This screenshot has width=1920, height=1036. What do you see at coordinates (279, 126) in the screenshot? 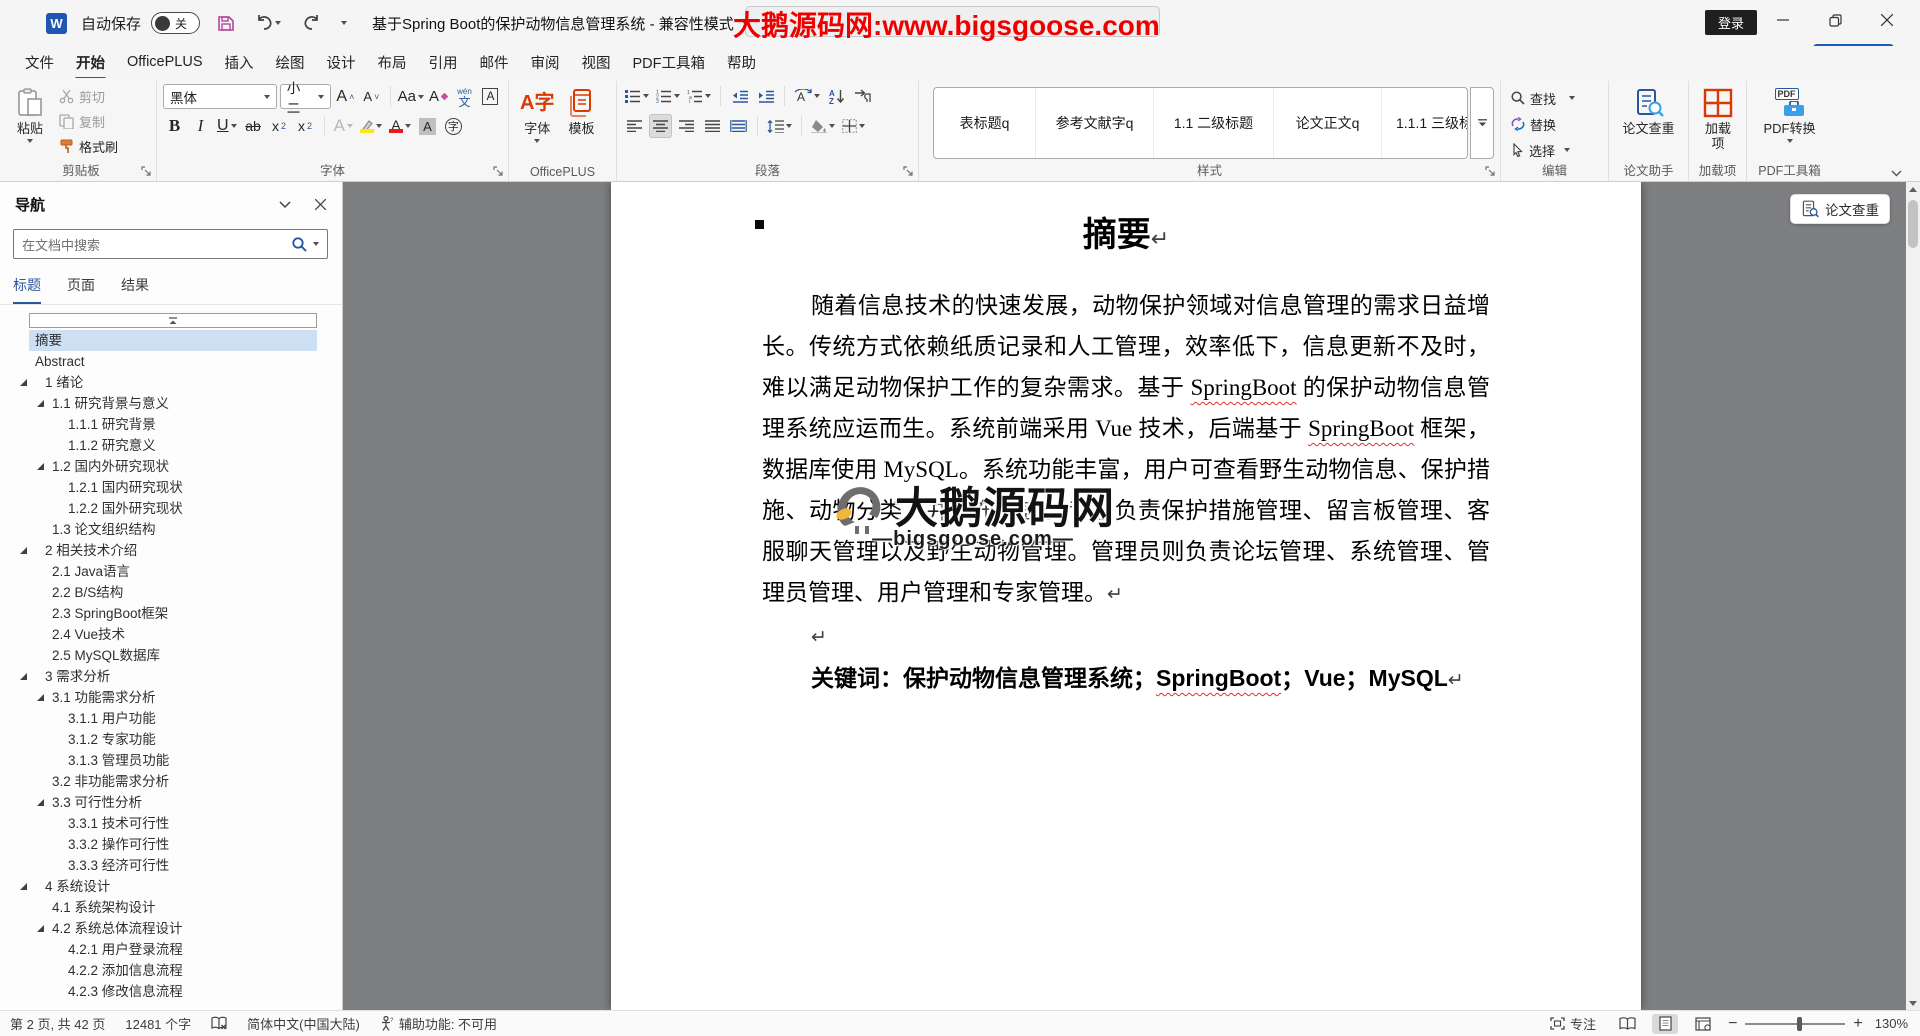
I see `subscript-button: x2` at bounding box center [279, 126].